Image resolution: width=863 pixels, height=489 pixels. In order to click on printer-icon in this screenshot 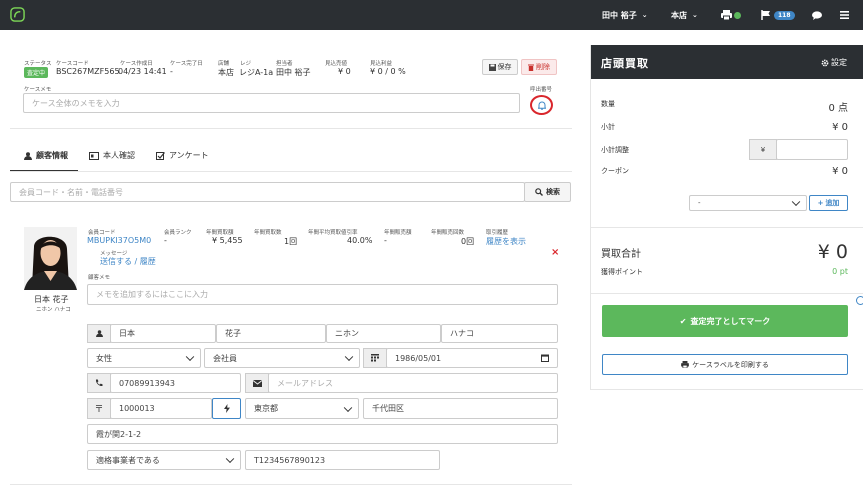, I will do `click(685, 364)`.